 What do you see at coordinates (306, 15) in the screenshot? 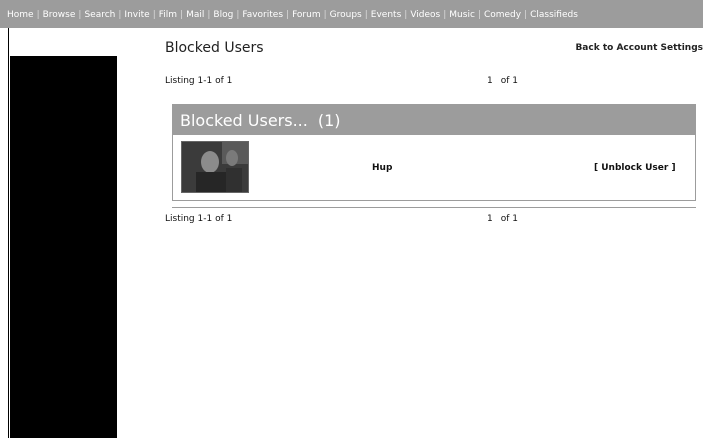
I see `nav-forum: Forum` at bounding box center [306, 15].